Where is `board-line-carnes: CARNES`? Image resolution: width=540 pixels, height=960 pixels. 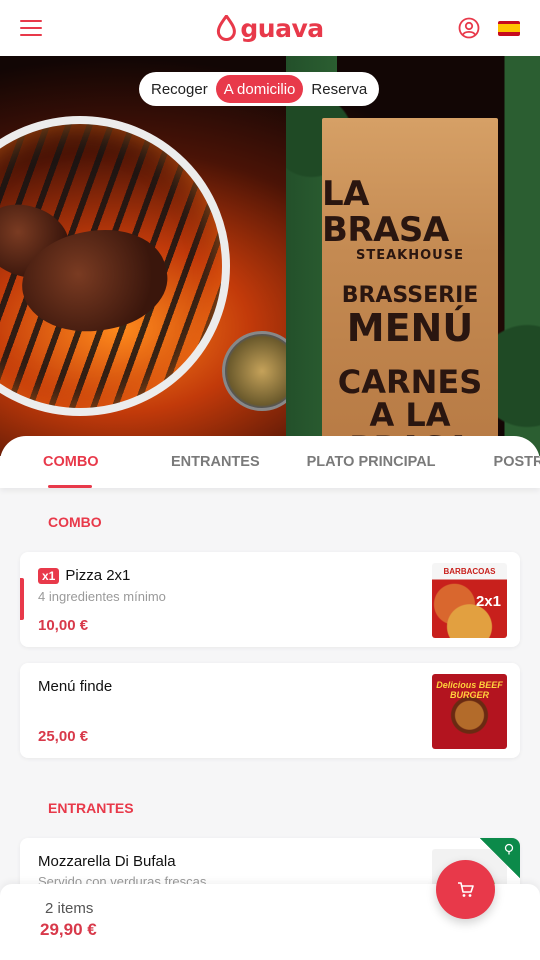 board-line-carnes: CARNES is located at coordinates (410, 382).